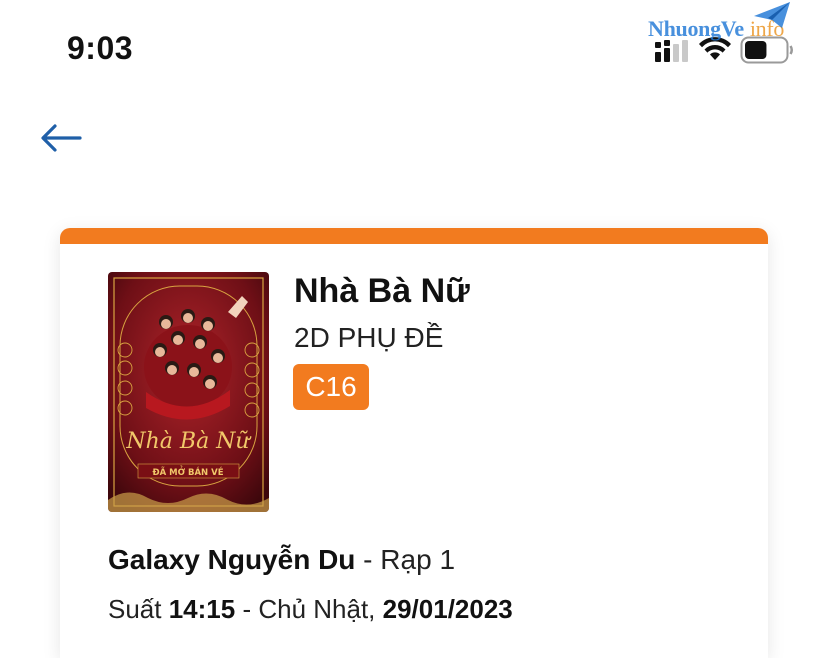  What do you see at coordinates (369, 337) in the screenshot?
I see `movie-format: 2D PHỤ ĐỀ` at bounding box center [369, 337].